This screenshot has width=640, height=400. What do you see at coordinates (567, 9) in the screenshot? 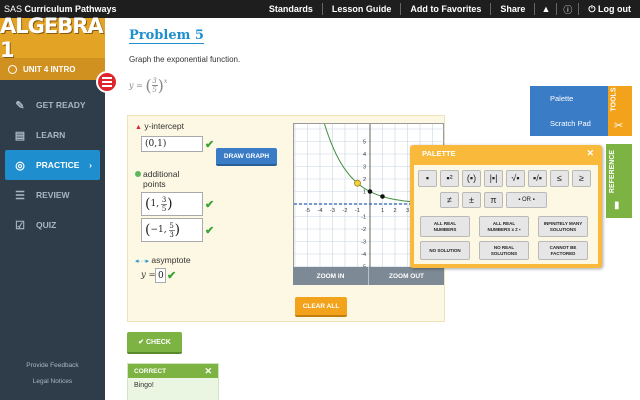
I see `info-icon: ⓘ` at bounding box center [567, 9].